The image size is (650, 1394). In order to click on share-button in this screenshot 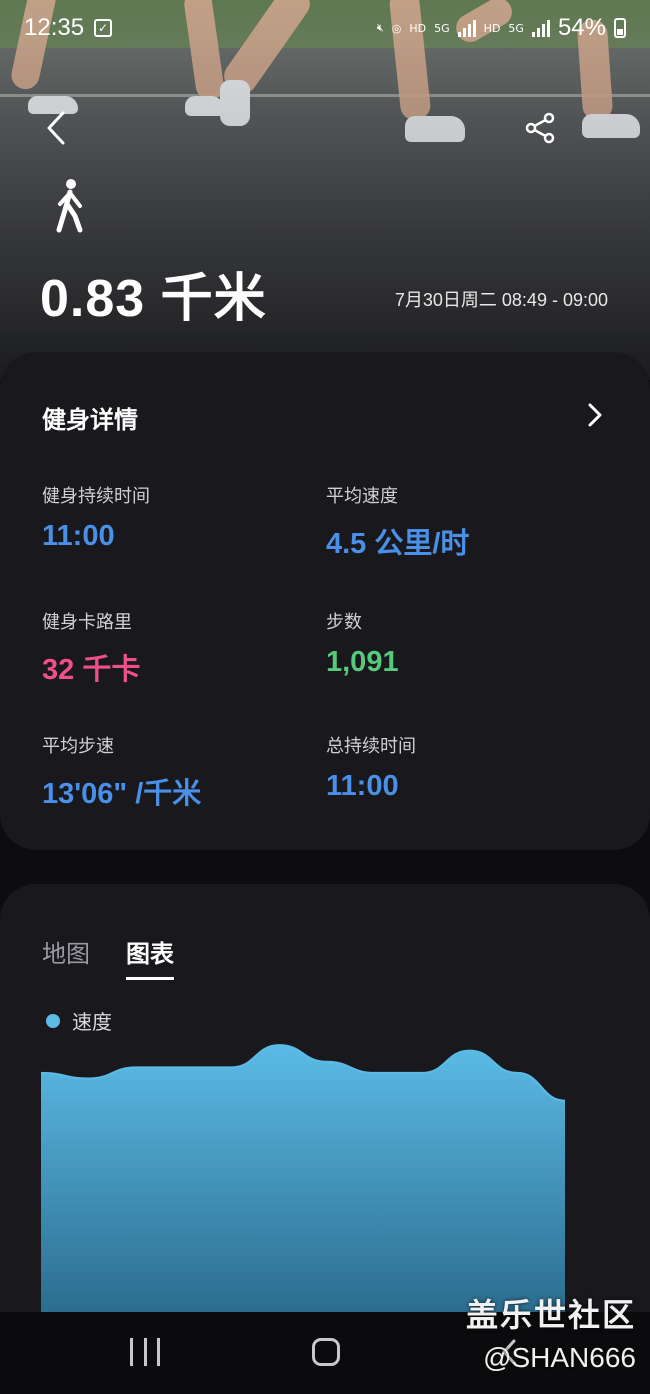, I will do `click(540, 128)`.